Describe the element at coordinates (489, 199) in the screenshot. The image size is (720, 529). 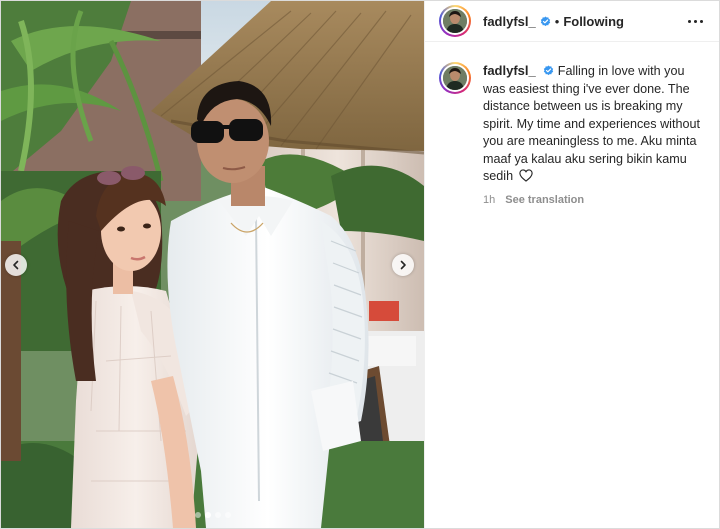
I see `post-timestamp: 1h` at that location.